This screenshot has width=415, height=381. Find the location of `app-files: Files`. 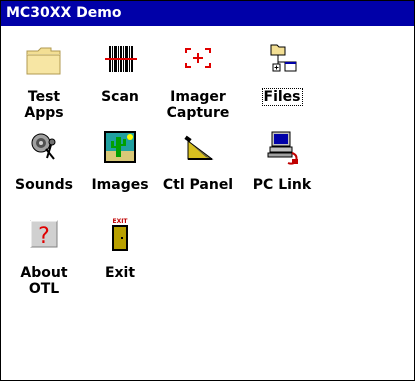

app-files: Files is located at coordinates (282, 83).